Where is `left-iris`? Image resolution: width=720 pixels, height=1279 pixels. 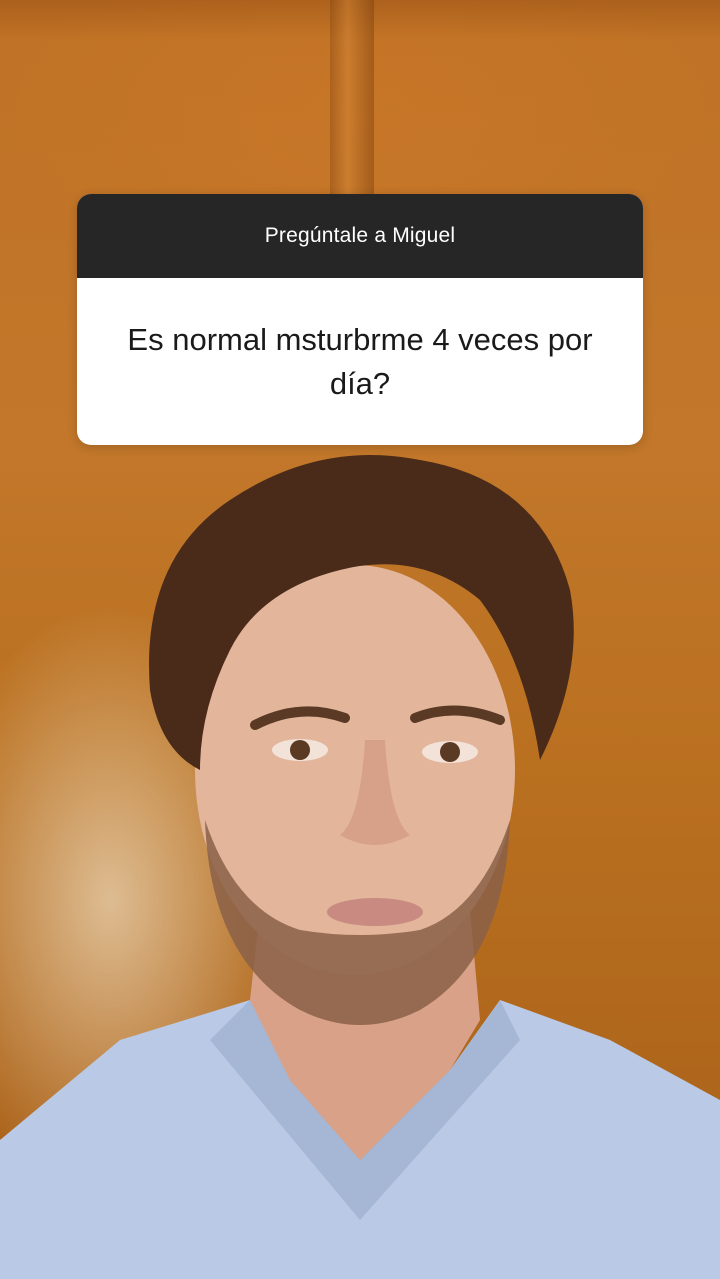 left-iris is located at coordinates (300, 750).